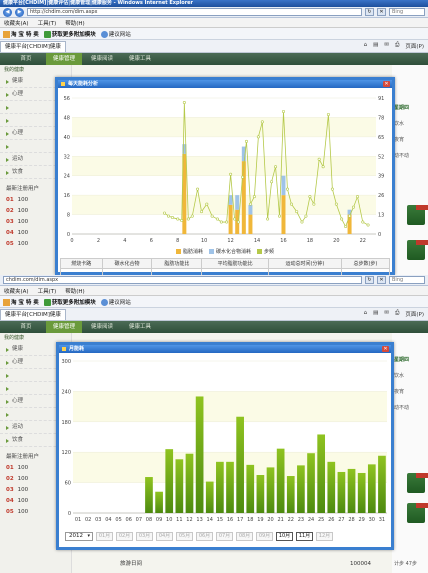 Image resolution: width=428 pixels, height=573 pixels. I want to click on month-button: 09月, so click(264, 536).